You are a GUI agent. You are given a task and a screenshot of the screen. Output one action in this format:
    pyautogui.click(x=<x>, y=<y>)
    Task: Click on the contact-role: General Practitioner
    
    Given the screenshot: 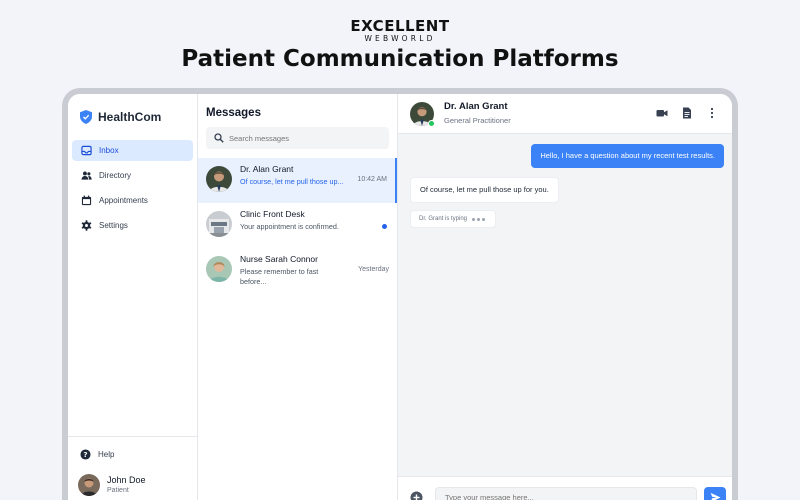 What is the action you would take?
    pyautogui.click(x=477, y=120)
    